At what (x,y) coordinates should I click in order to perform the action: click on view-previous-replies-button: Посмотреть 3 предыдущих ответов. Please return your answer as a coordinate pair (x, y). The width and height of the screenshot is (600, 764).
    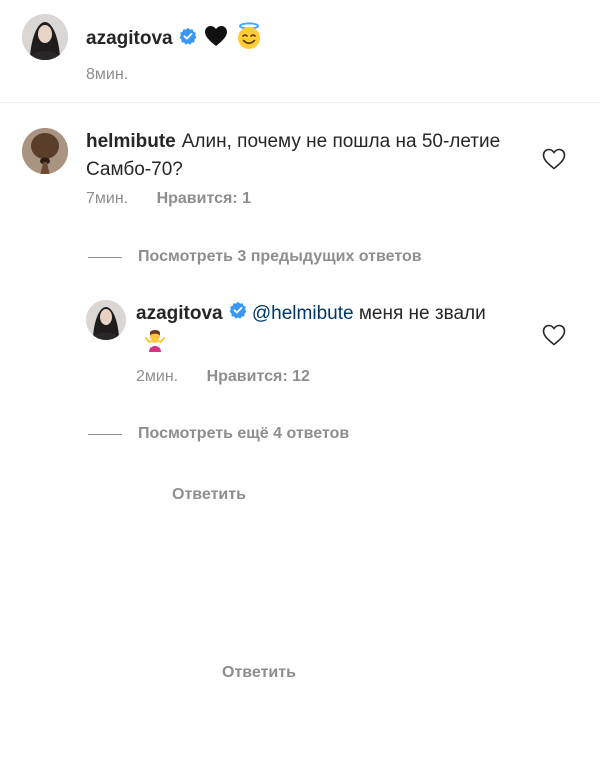
    Looking at the image, I should click on (255, 257).